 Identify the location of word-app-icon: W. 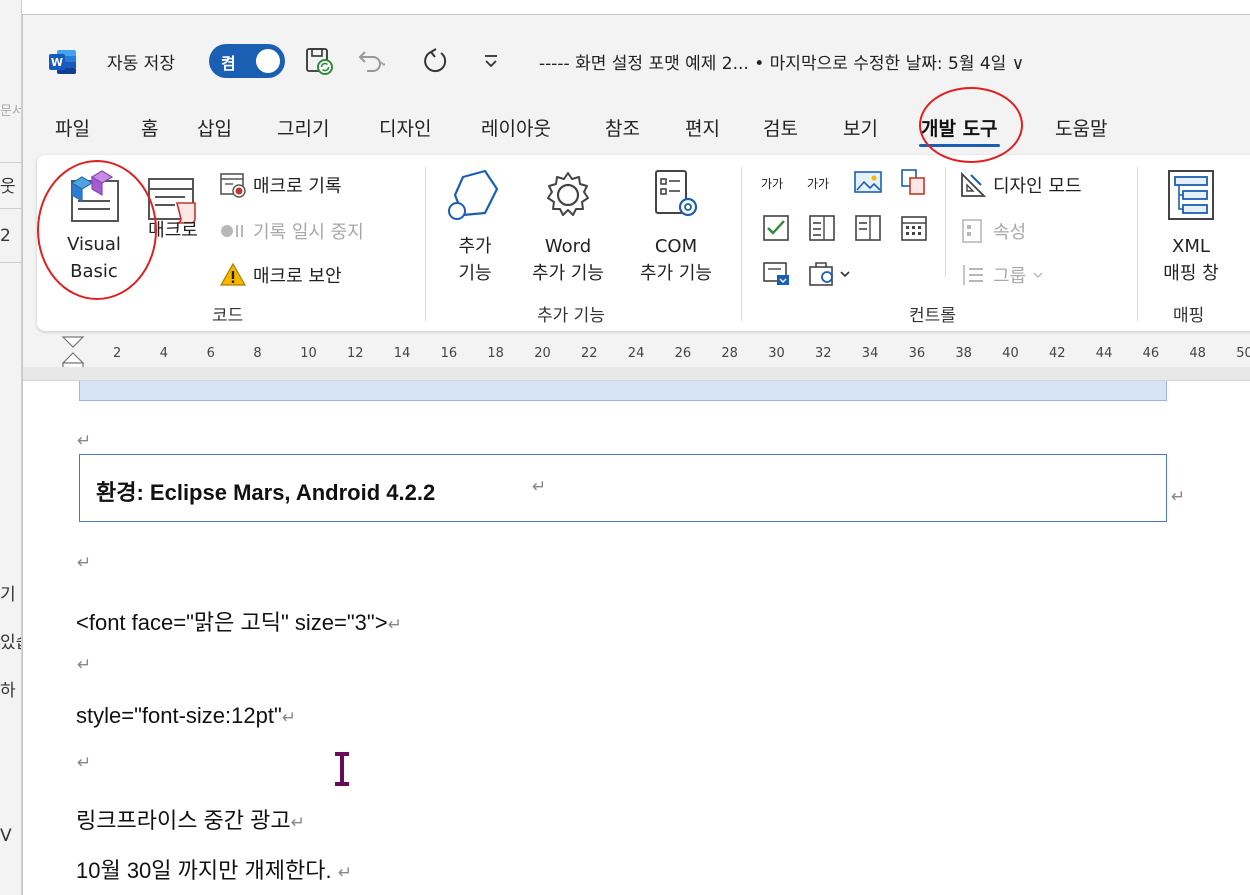
(63, 62).